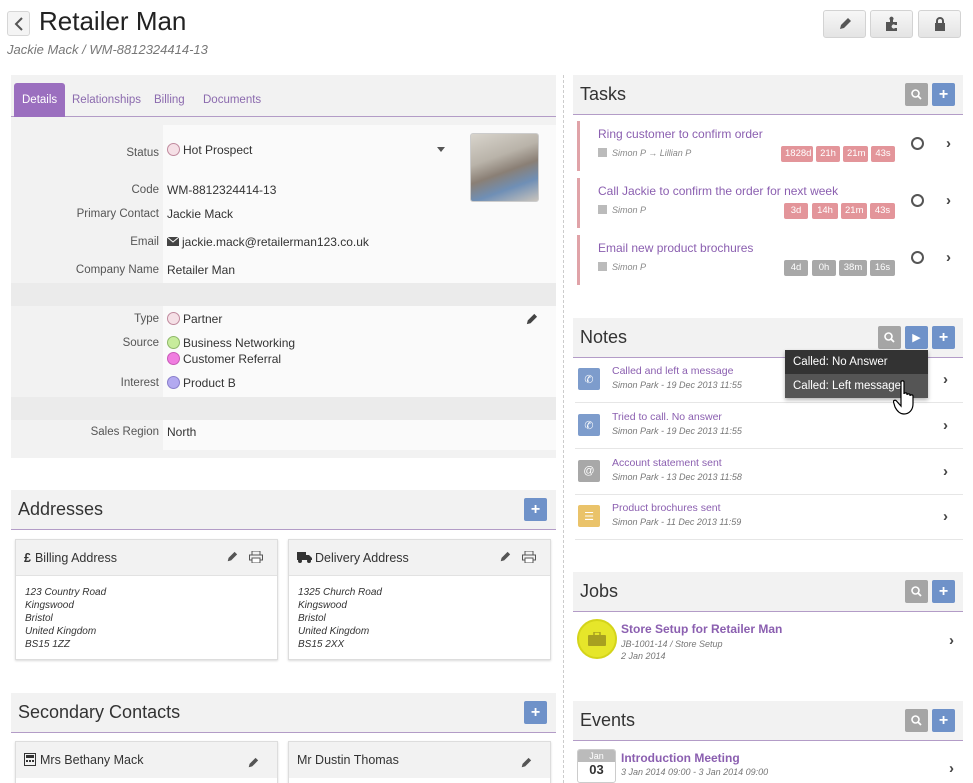 Image resolution: width=973 pixels, height=783 pixels. What do you see at coordinates (49, 605) in the screenshot?
I see `address-line: Kingswood` at bounding box center [49, 605].